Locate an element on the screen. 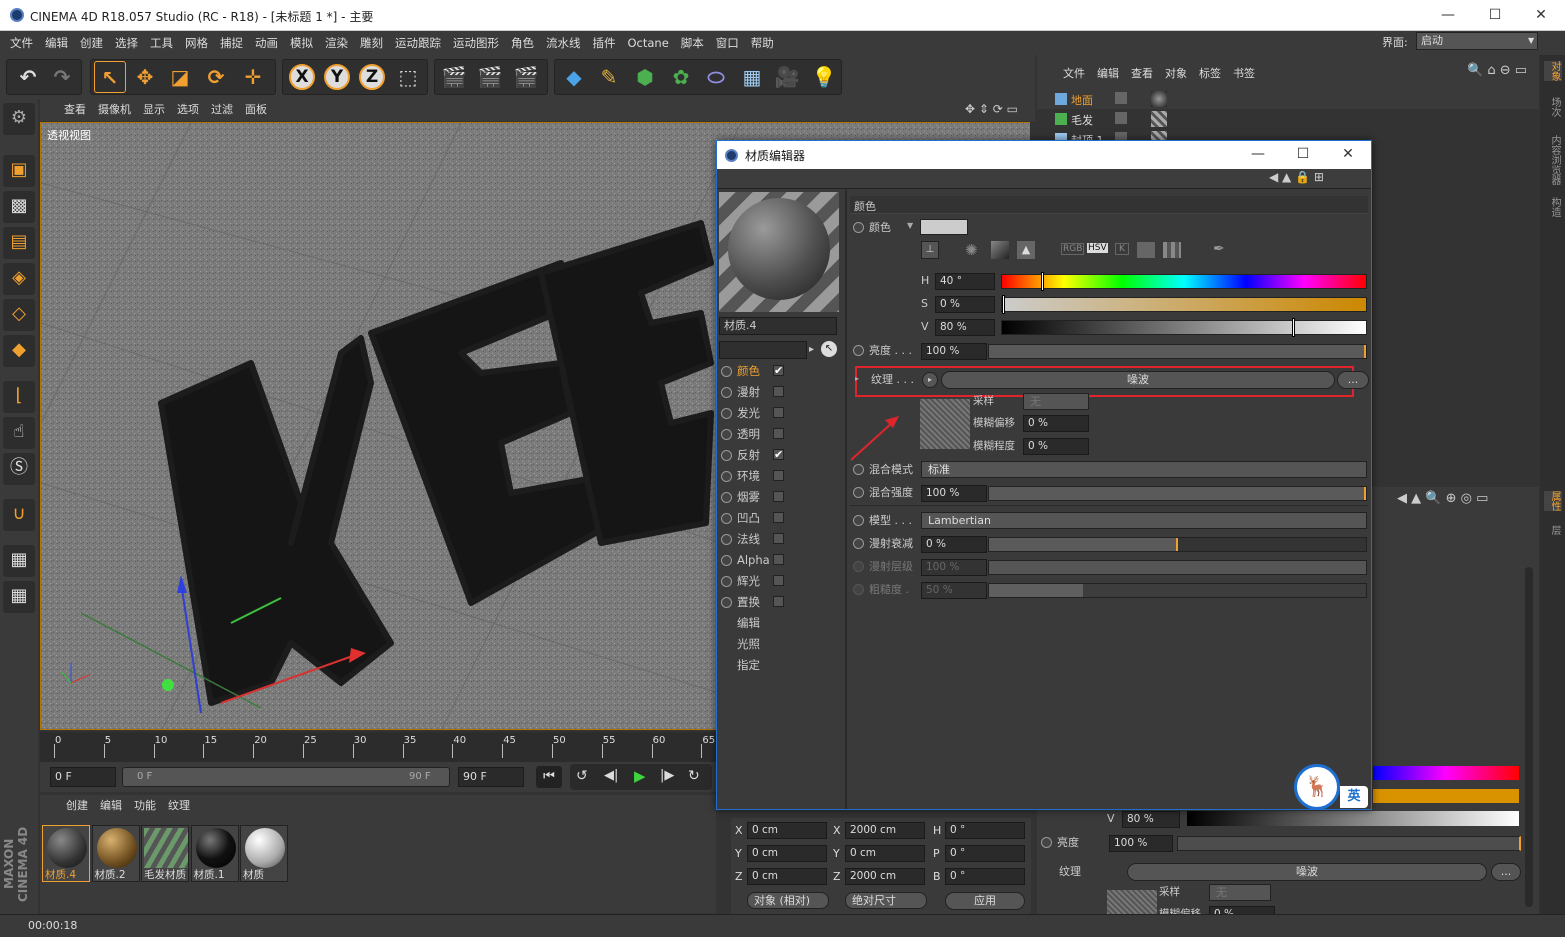  object-manager-tool-icons: 🔍 ⌂ ⊖ ▭ is located at coordinates (1497, 70).